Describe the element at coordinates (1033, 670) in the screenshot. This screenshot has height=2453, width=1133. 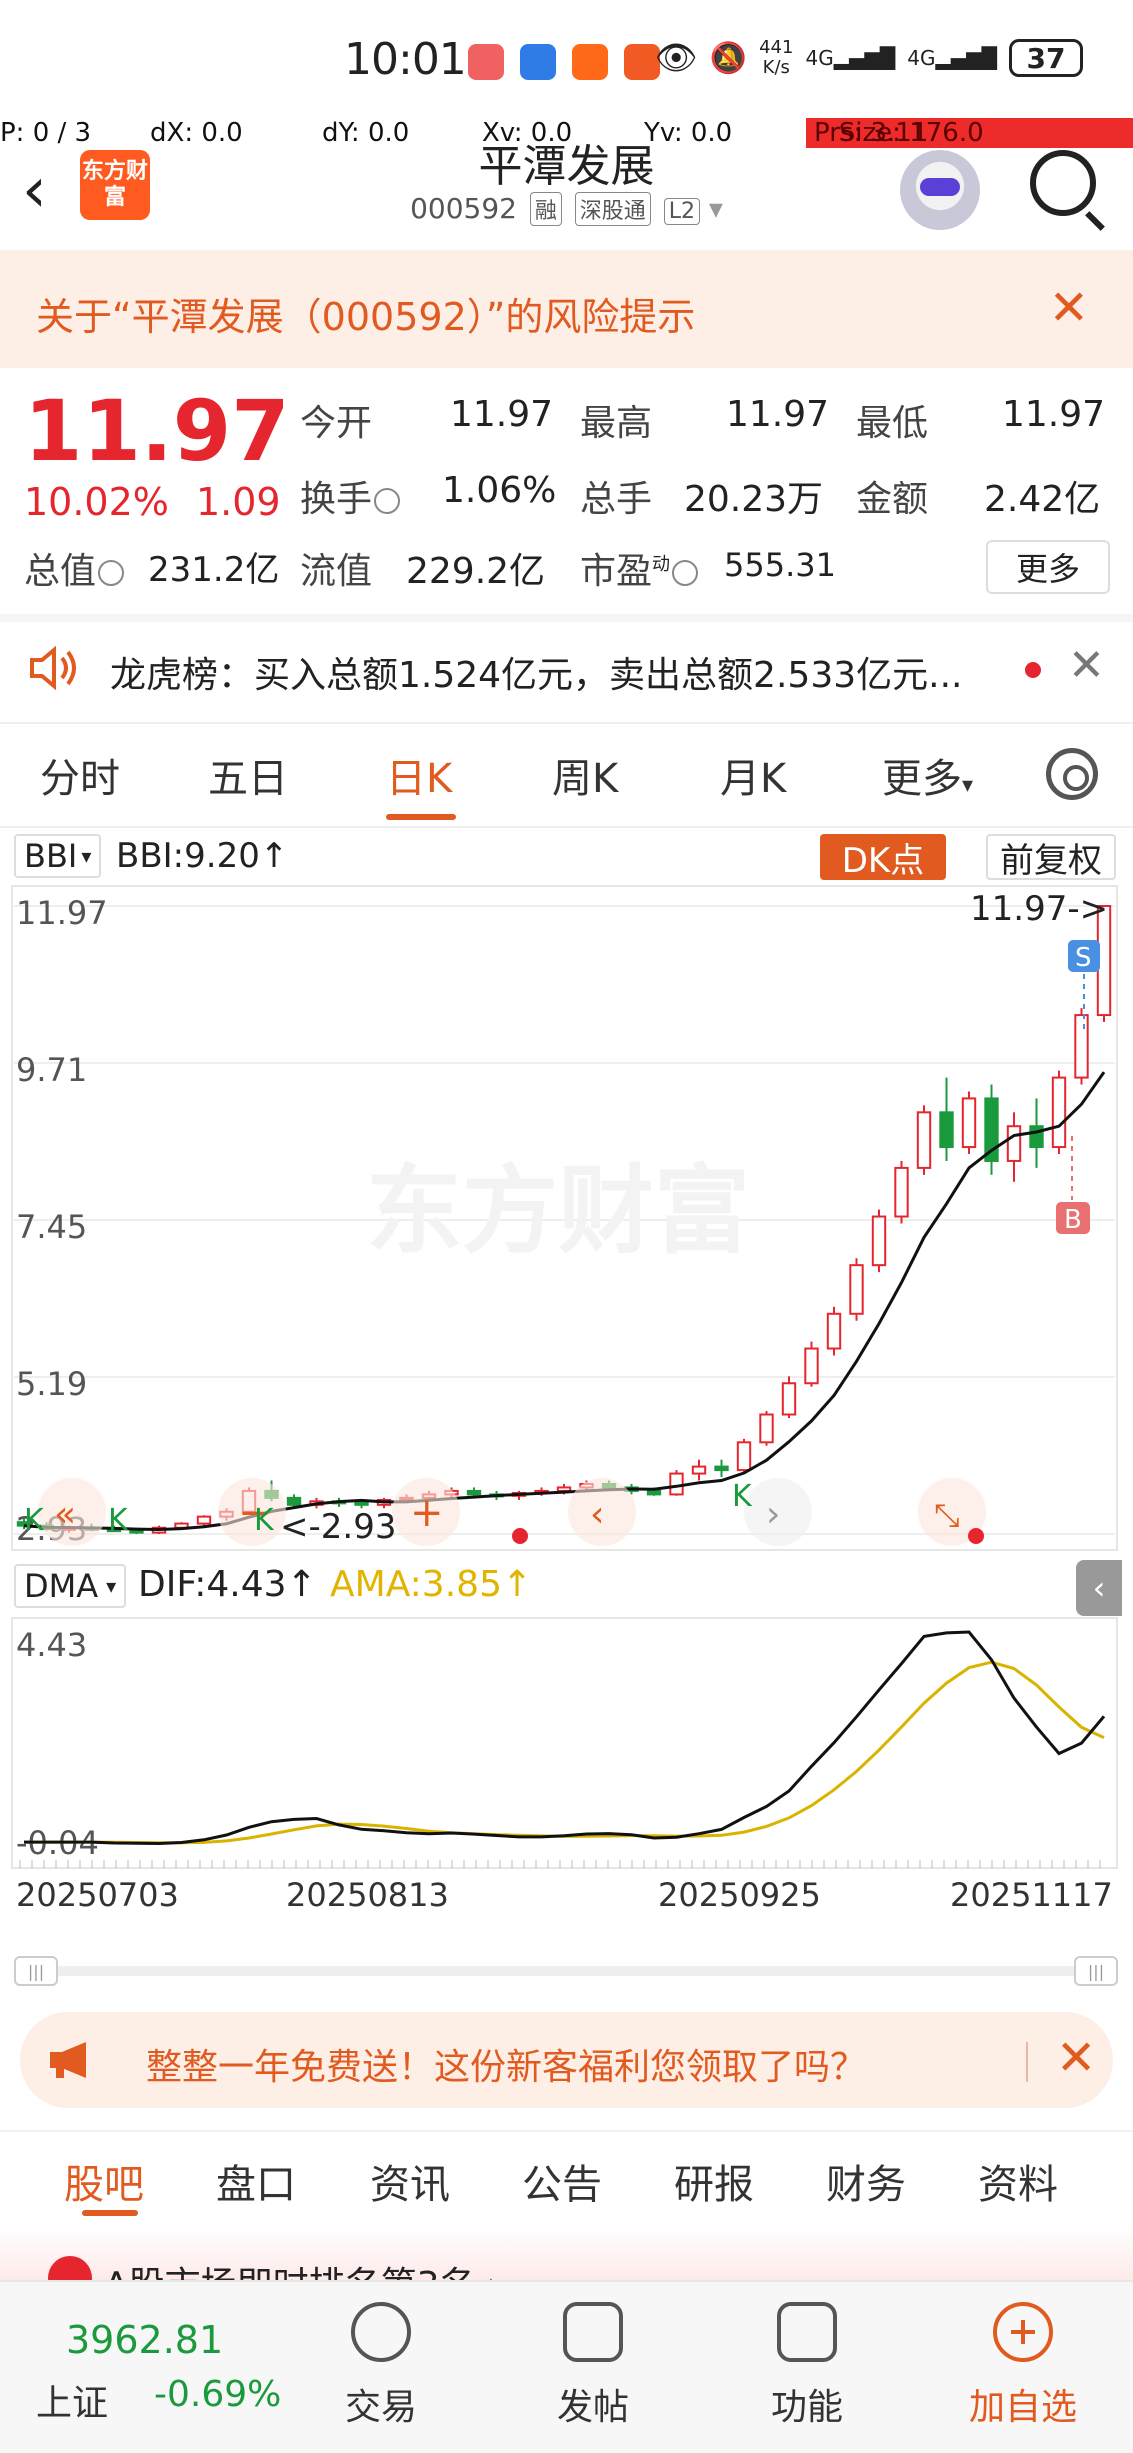
I see `unread-dot` at that location.